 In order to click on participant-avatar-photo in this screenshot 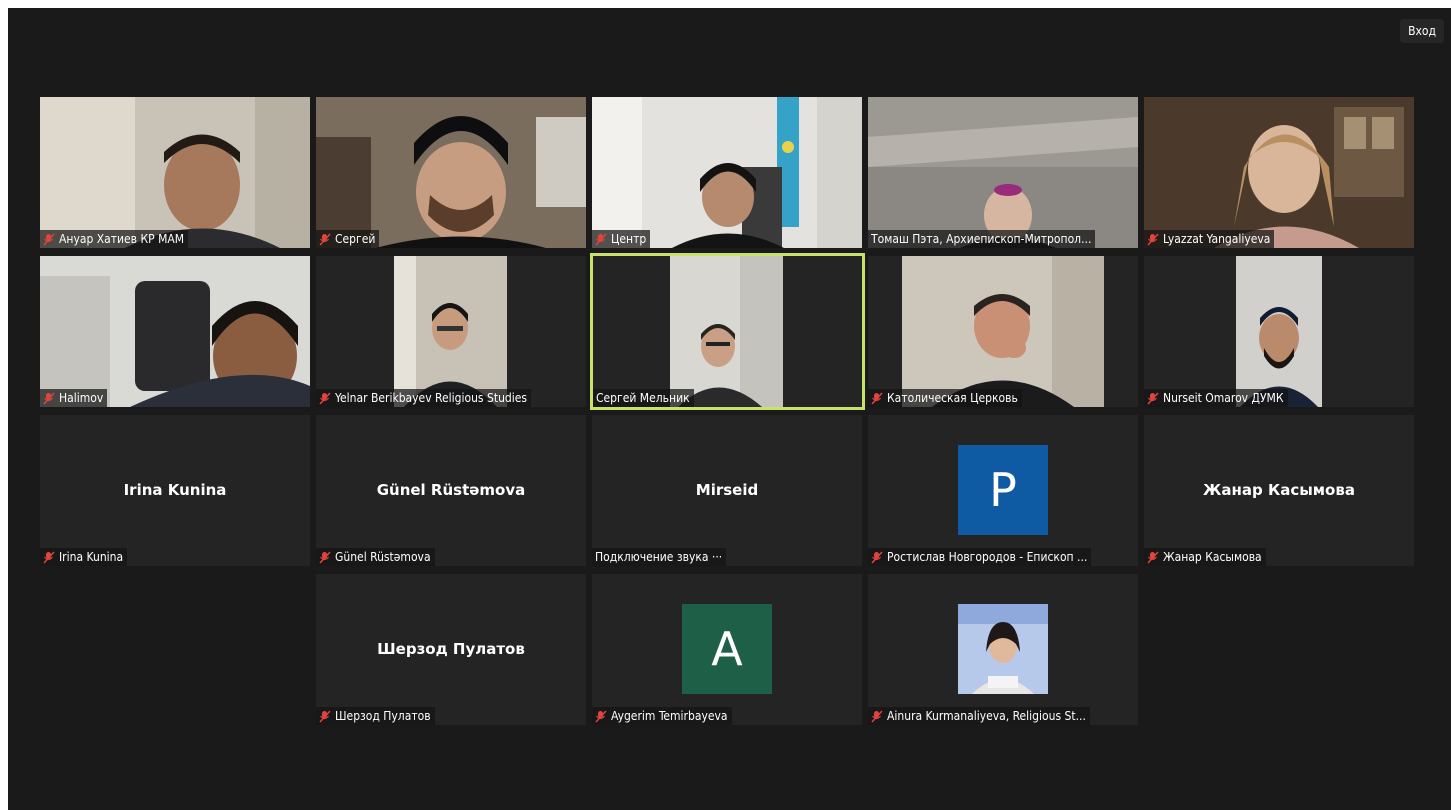, I will do `click(1003, 649)`.